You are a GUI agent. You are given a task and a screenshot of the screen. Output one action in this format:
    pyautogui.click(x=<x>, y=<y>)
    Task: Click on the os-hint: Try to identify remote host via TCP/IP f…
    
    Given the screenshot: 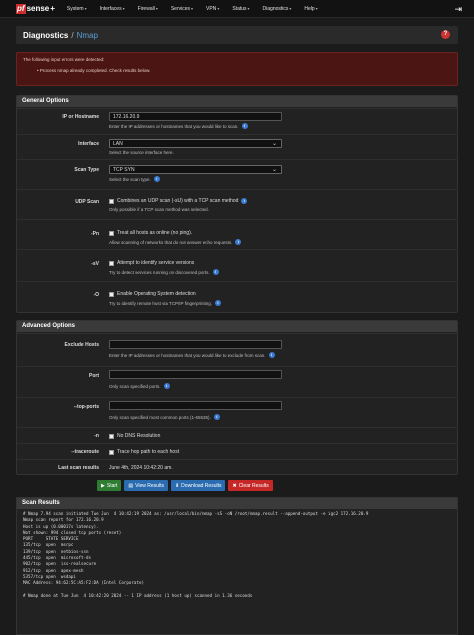 What is the action you would take?
    pyautogui.click(x=165, y=303)
    